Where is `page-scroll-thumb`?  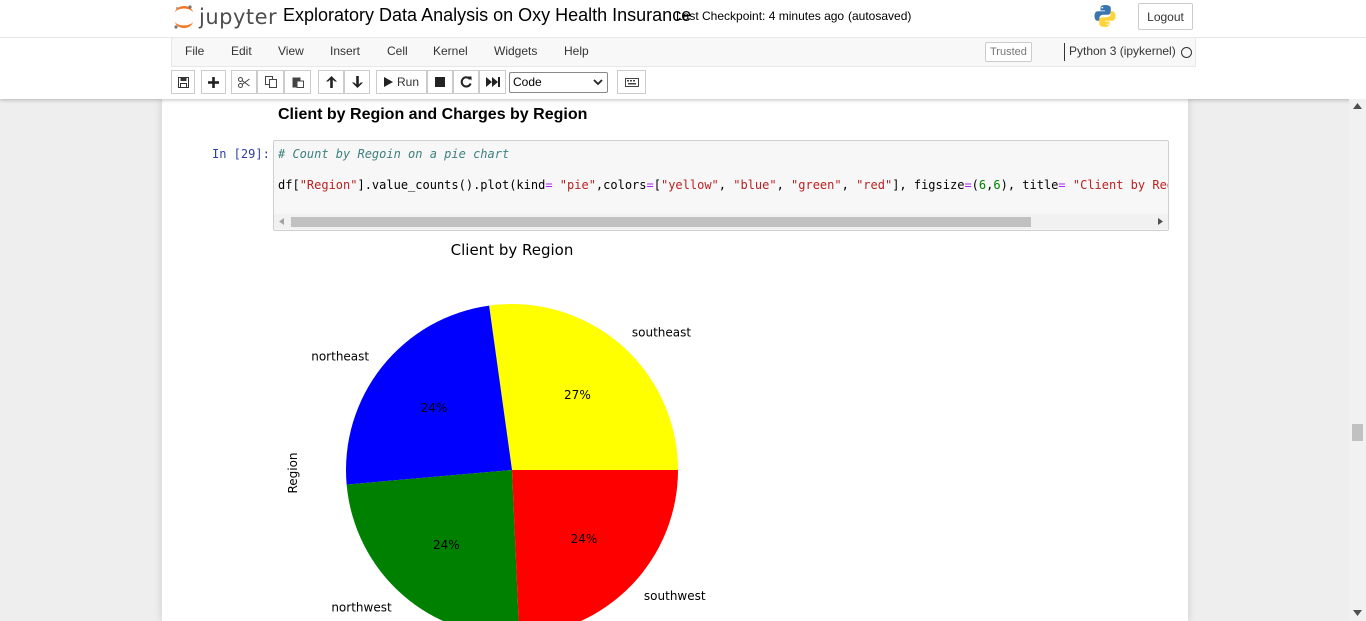 page-scroll-thumb is located at coordinates (1357, 432).